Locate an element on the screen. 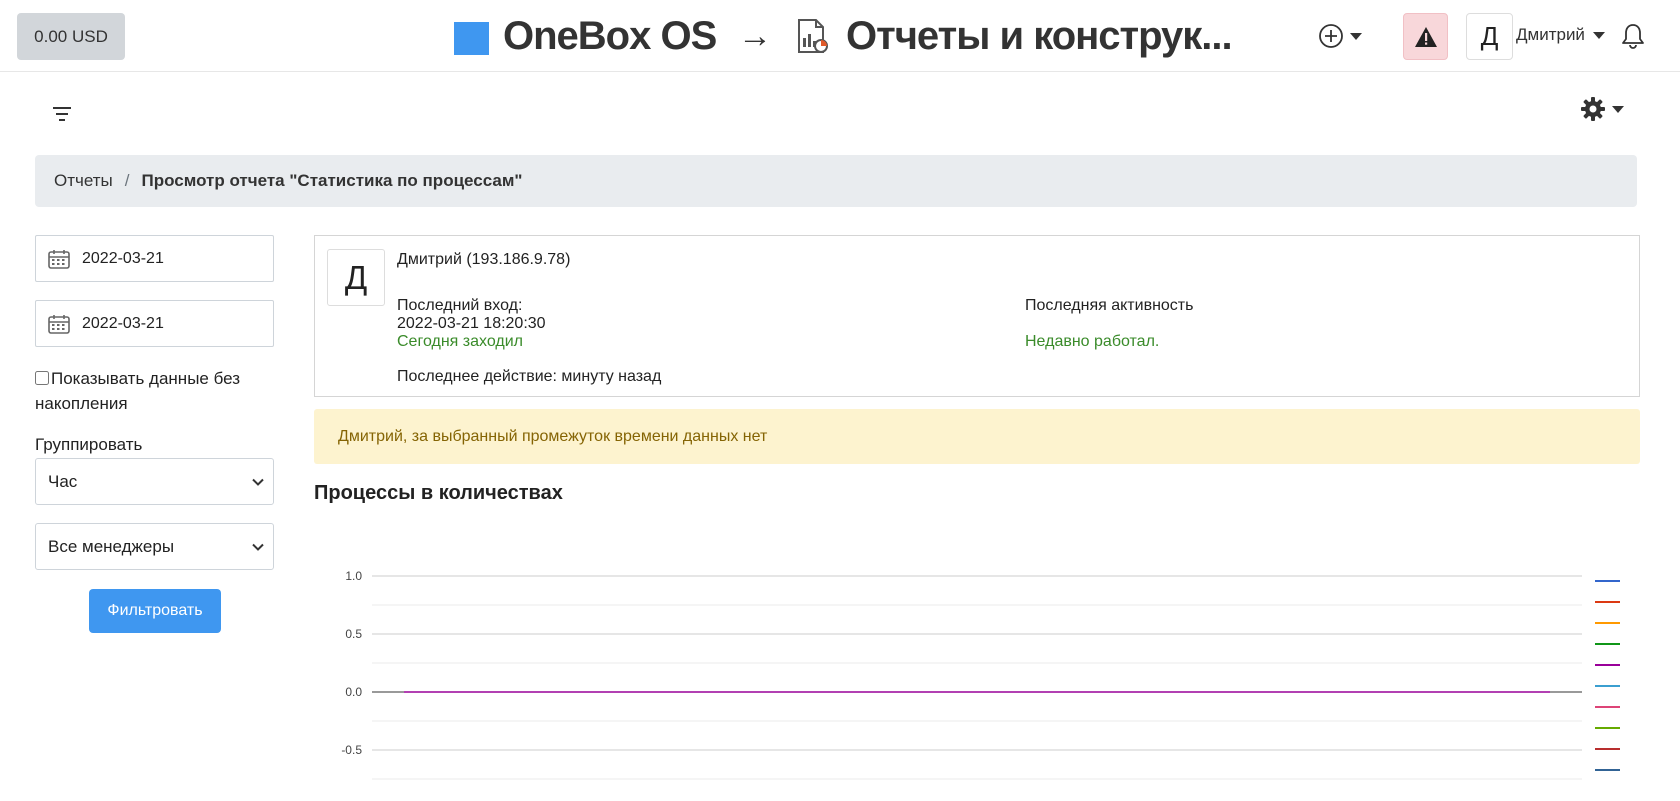  no-accumulation-option: Показывать данные без накопления is located at coordinates (155, 391).